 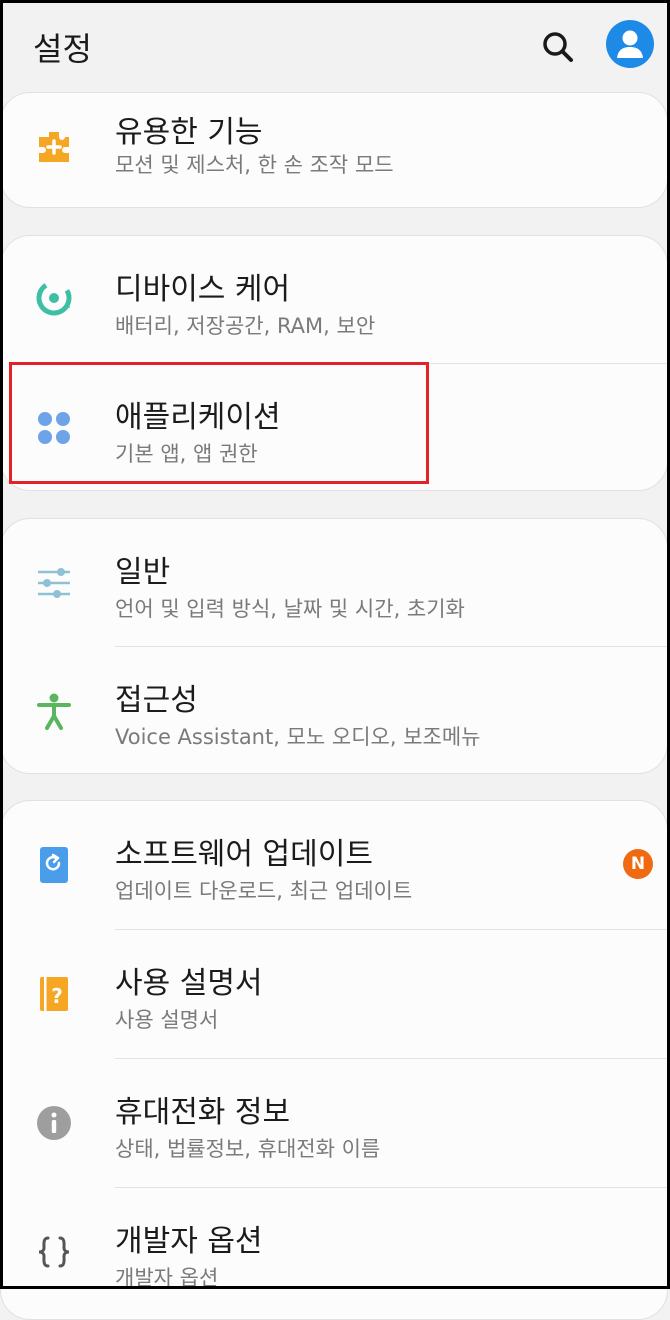 I want to click on settings-item-software-update: 소프트웨어 업데이트 업데이트 다운로드, 최근 업데이트 N, so click(x=334, y=865).